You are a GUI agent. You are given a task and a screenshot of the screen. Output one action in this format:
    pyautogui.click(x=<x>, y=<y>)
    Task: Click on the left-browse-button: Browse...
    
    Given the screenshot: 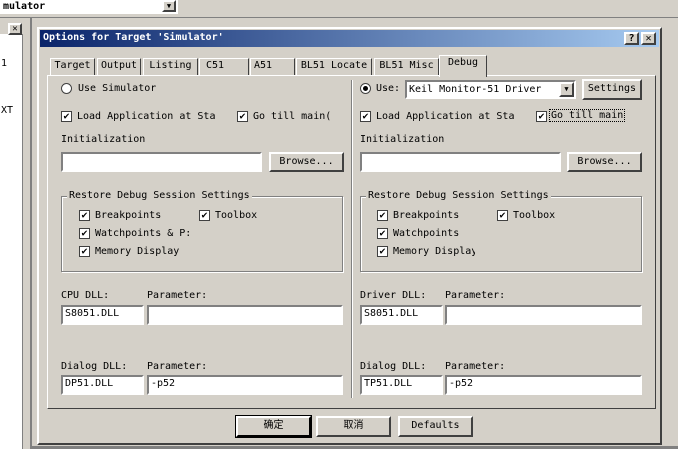 What is the action you would take?
    pyautogui.click(x=306, y=162)
    